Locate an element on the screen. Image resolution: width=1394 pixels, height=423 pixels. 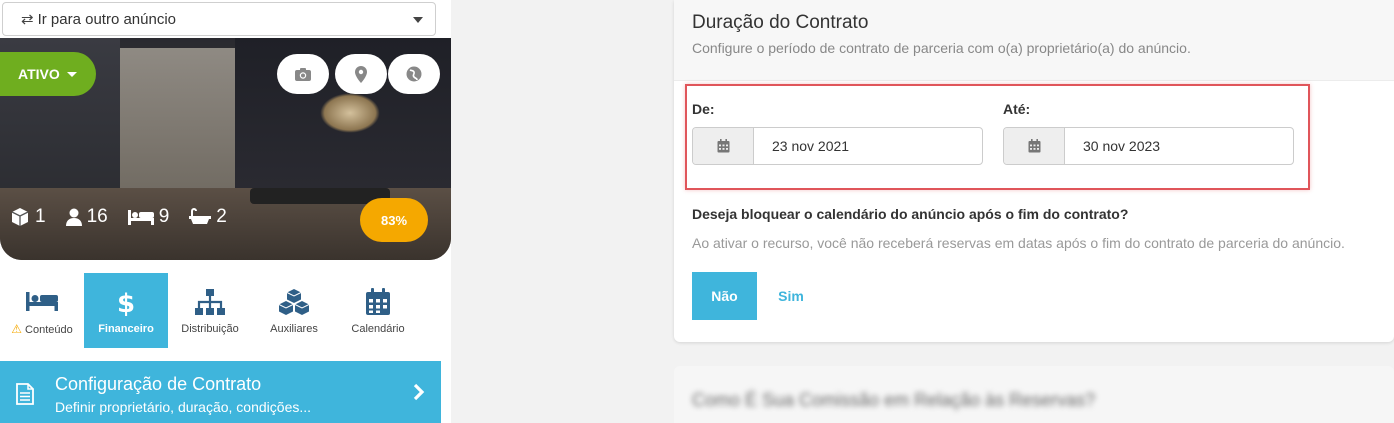
stat-units: 1 is located at coordinates (28, 217).